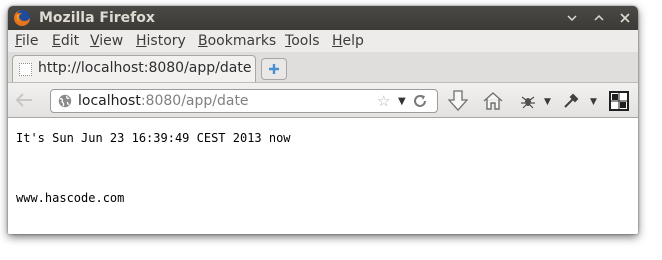  What do you see at coordinates (97, 18) in the screenshot?
I see `window-title: Mozilla Firefox` at bounding box center [97, 18].